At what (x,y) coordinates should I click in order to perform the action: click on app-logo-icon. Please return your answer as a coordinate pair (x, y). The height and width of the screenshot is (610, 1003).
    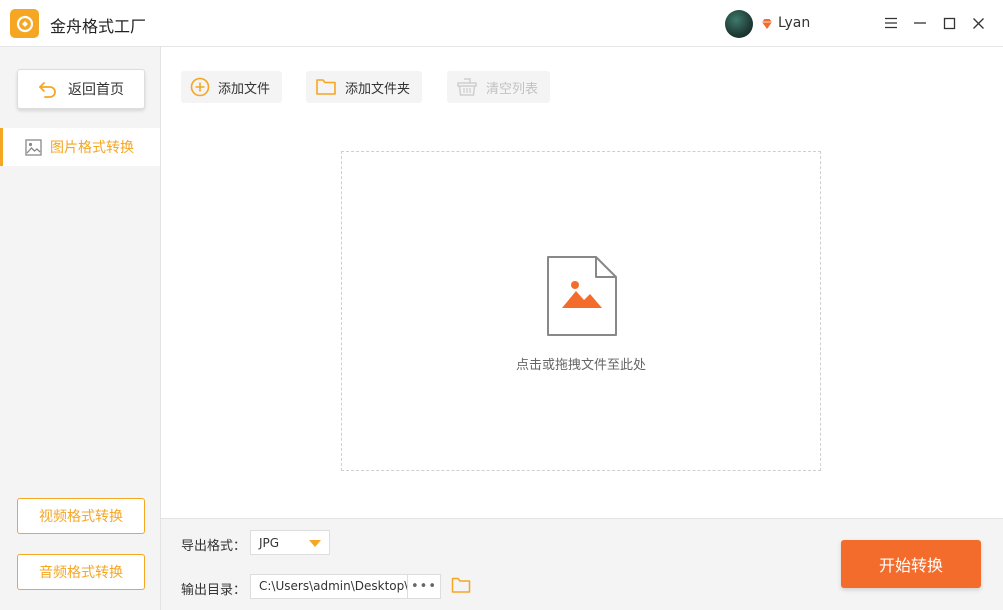
    Looking at the image, I should click on (24, 23).